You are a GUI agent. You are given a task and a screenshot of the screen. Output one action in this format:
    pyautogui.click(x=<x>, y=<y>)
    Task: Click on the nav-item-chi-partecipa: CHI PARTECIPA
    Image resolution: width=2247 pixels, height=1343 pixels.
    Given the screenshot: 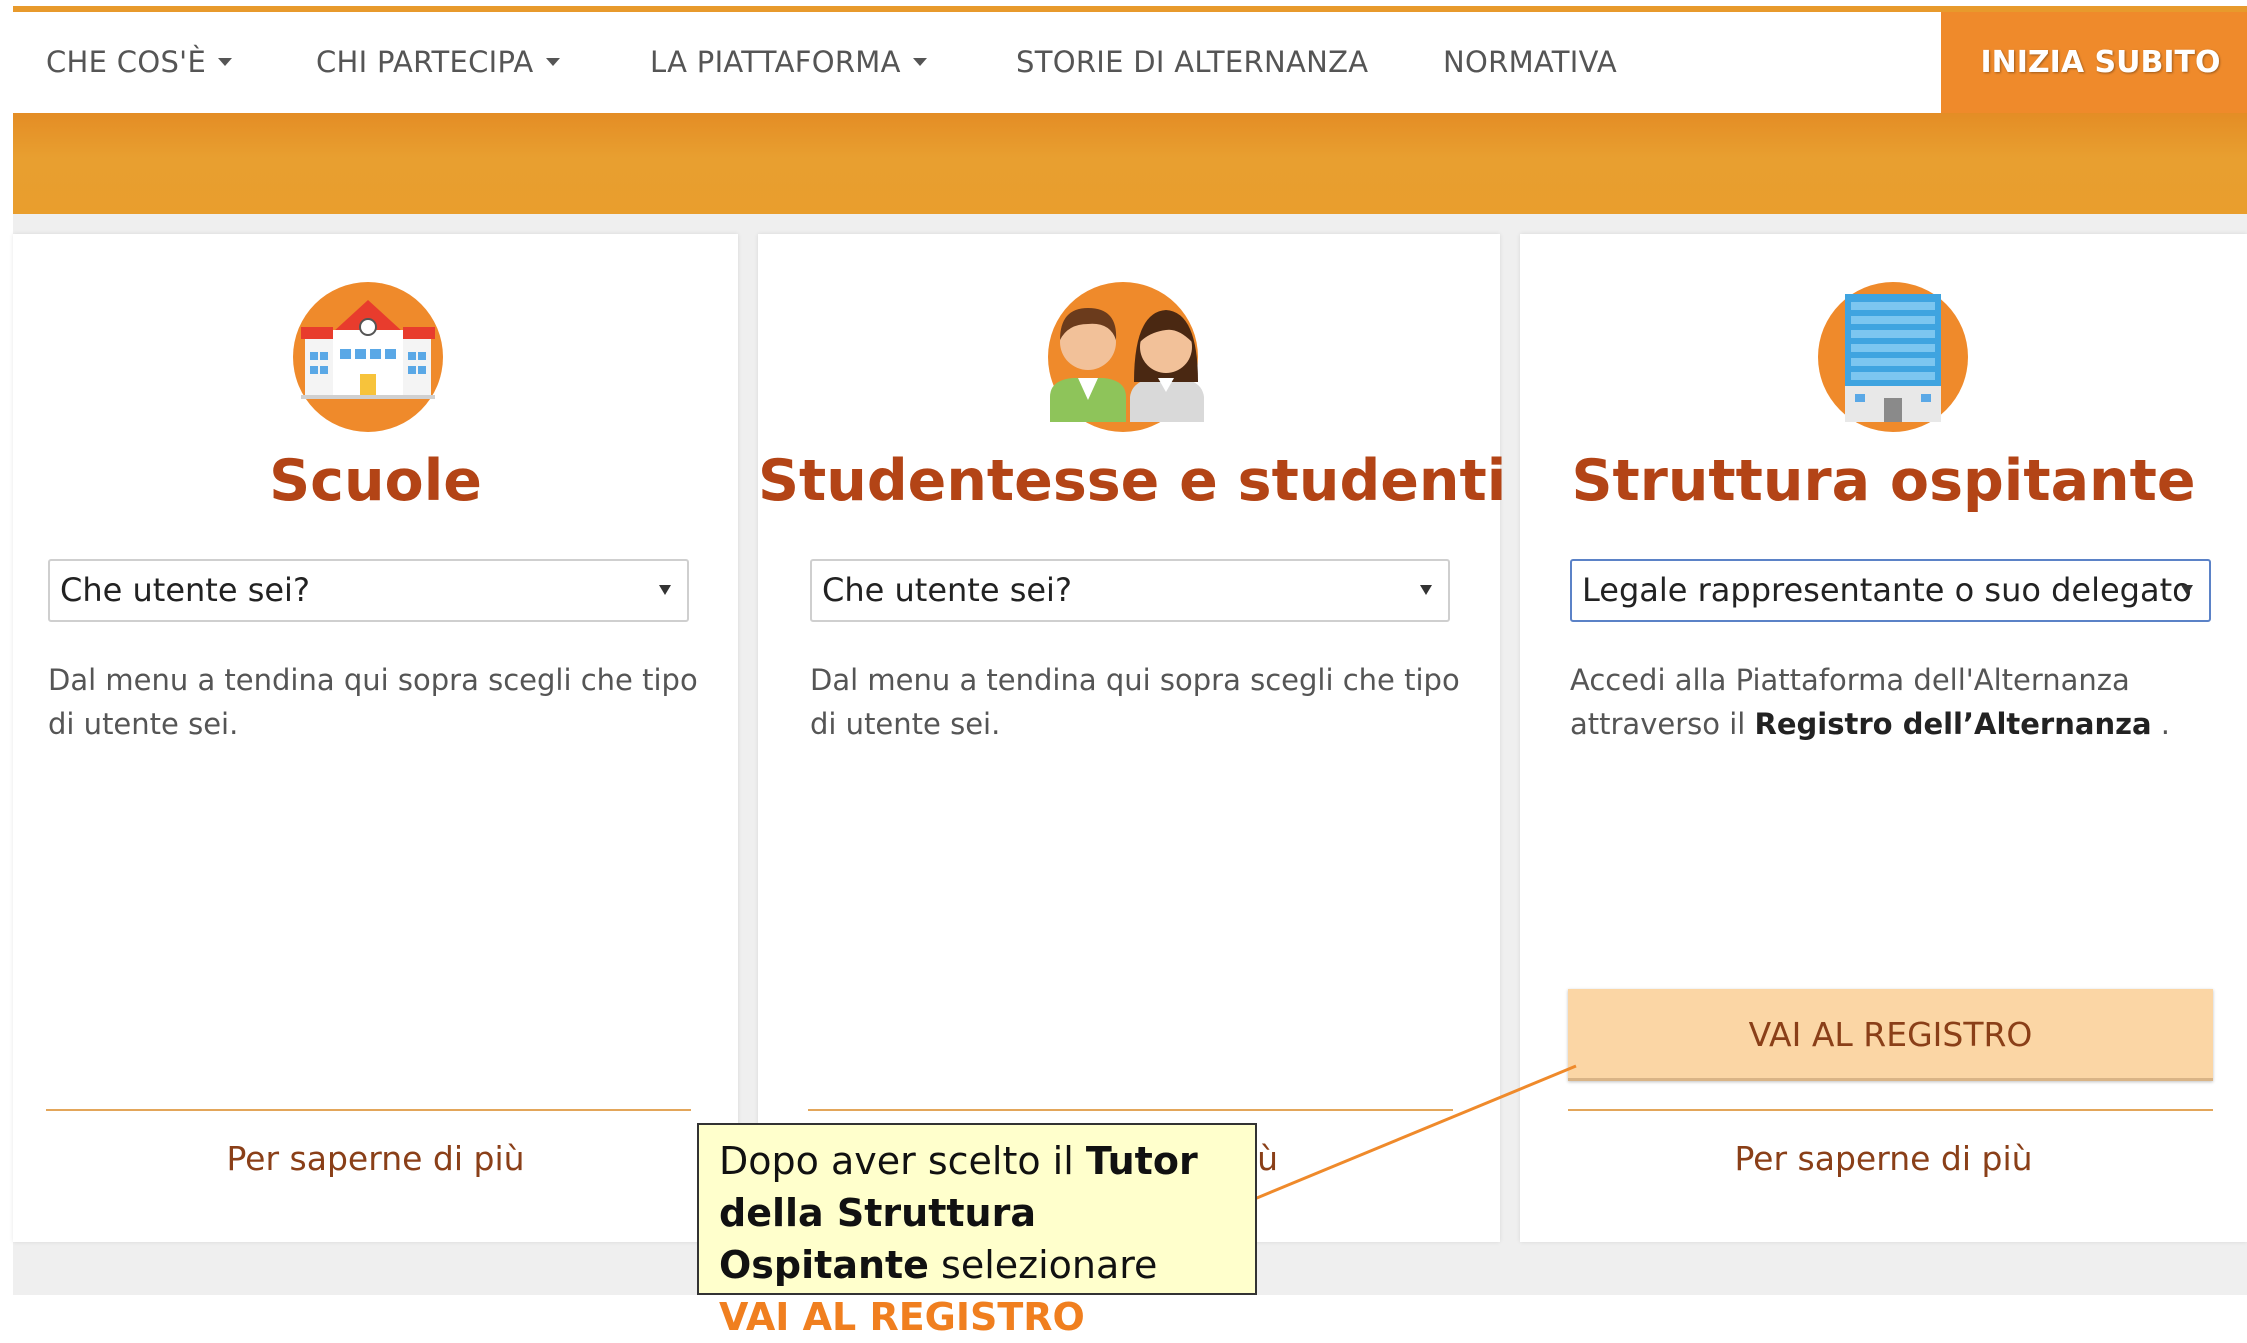 What is the action you would take?
    pyautogui.click(x=438, y=62)
    